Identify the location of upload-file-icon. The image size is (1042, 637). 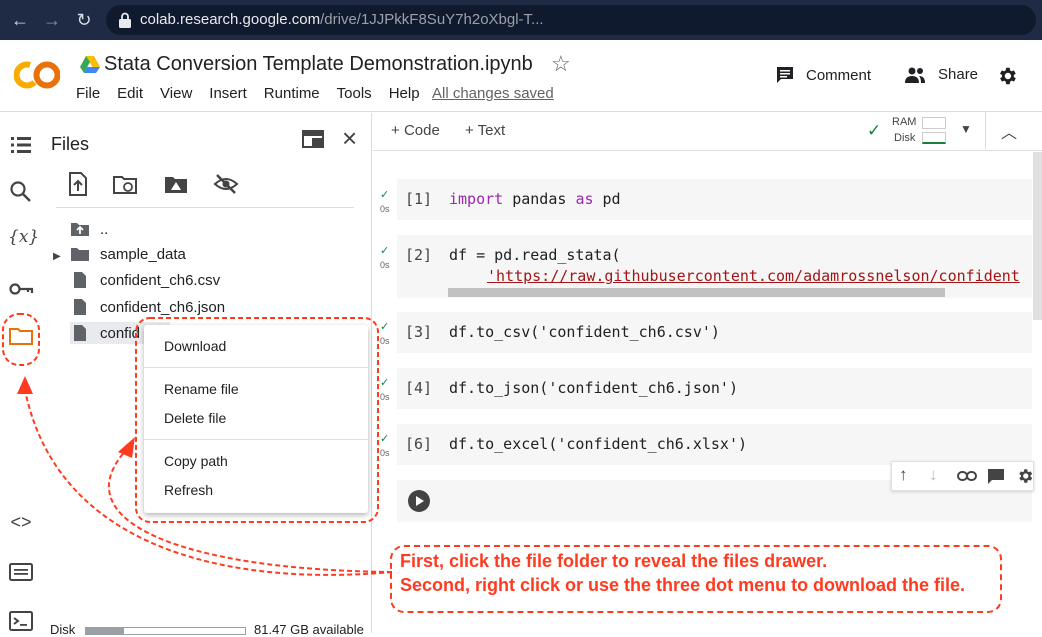
(78, 184).